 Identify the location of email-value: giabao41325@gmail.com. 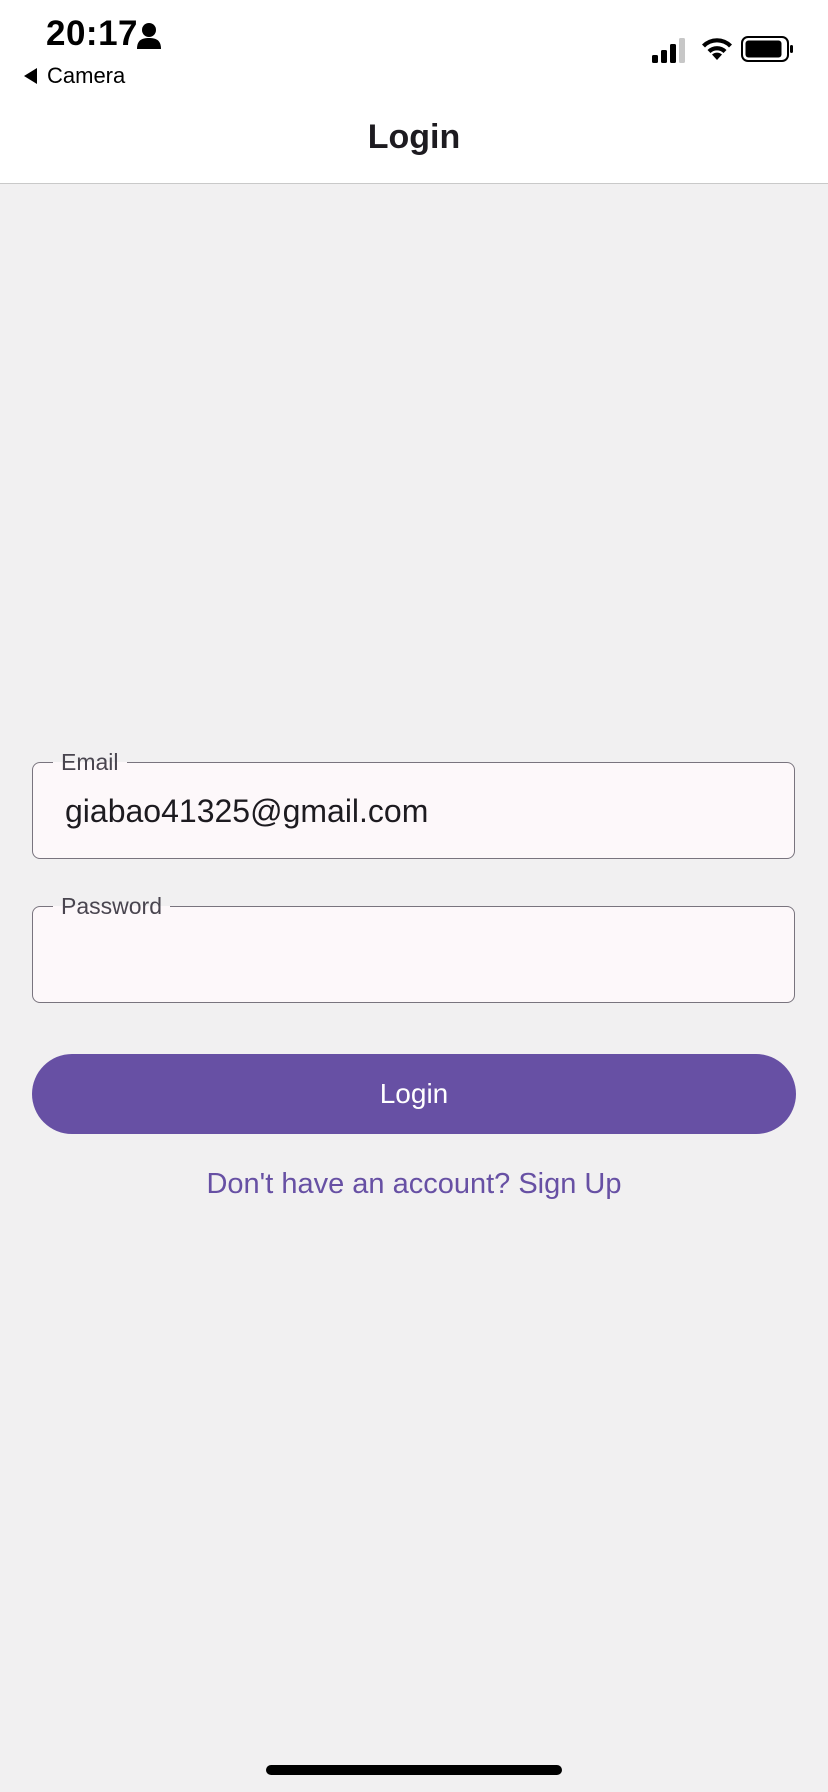
(247, 811).